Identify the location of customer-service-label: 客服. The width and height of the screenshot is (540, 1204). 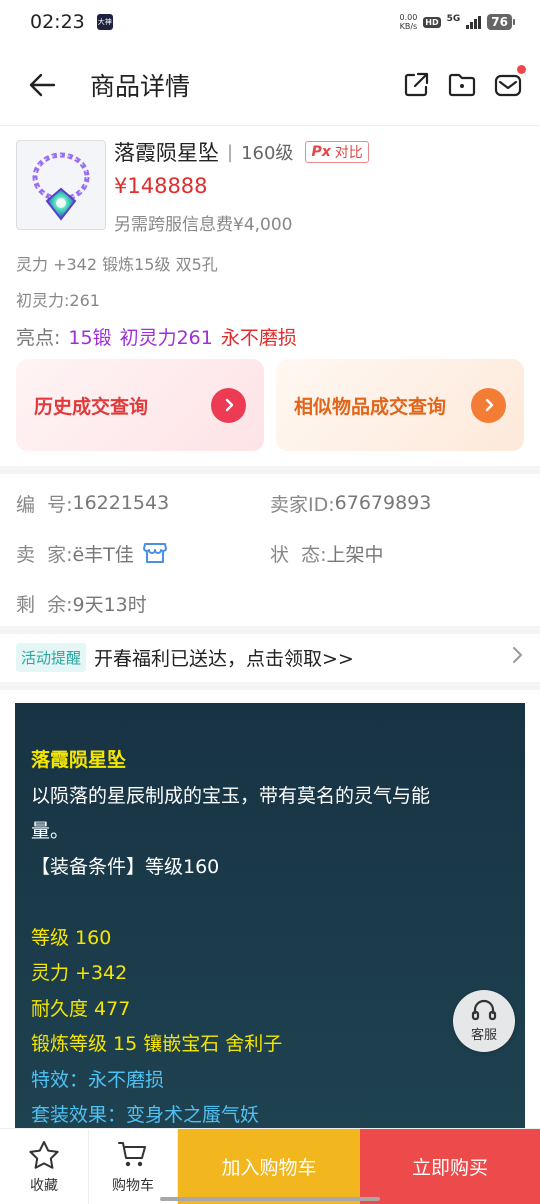
(483, 1035).